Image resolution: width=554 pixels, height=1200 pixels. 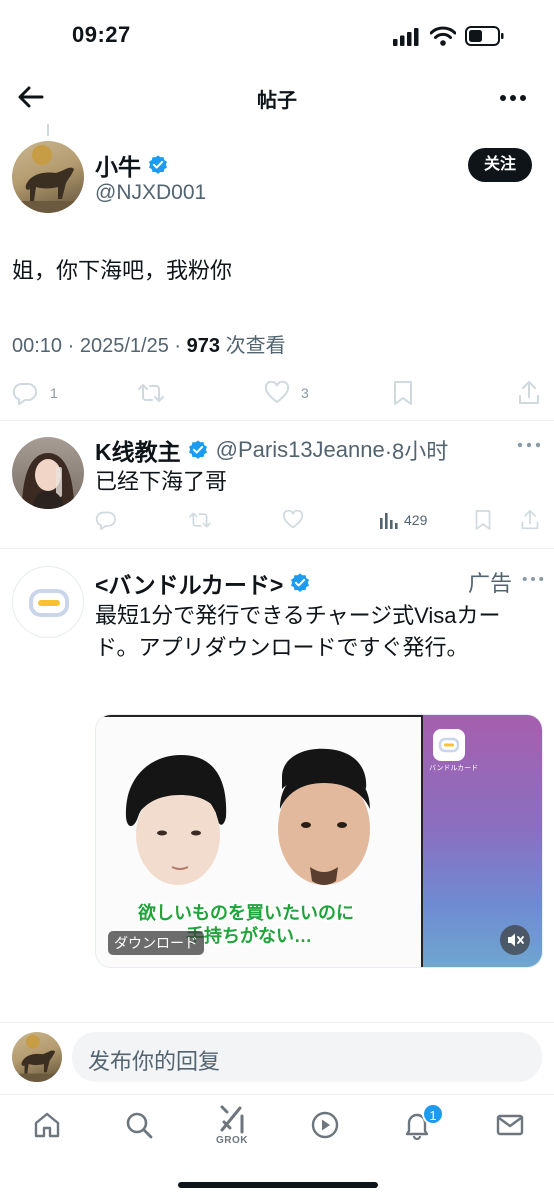 I want to click on reply-icon, so click(x=25, y=393).